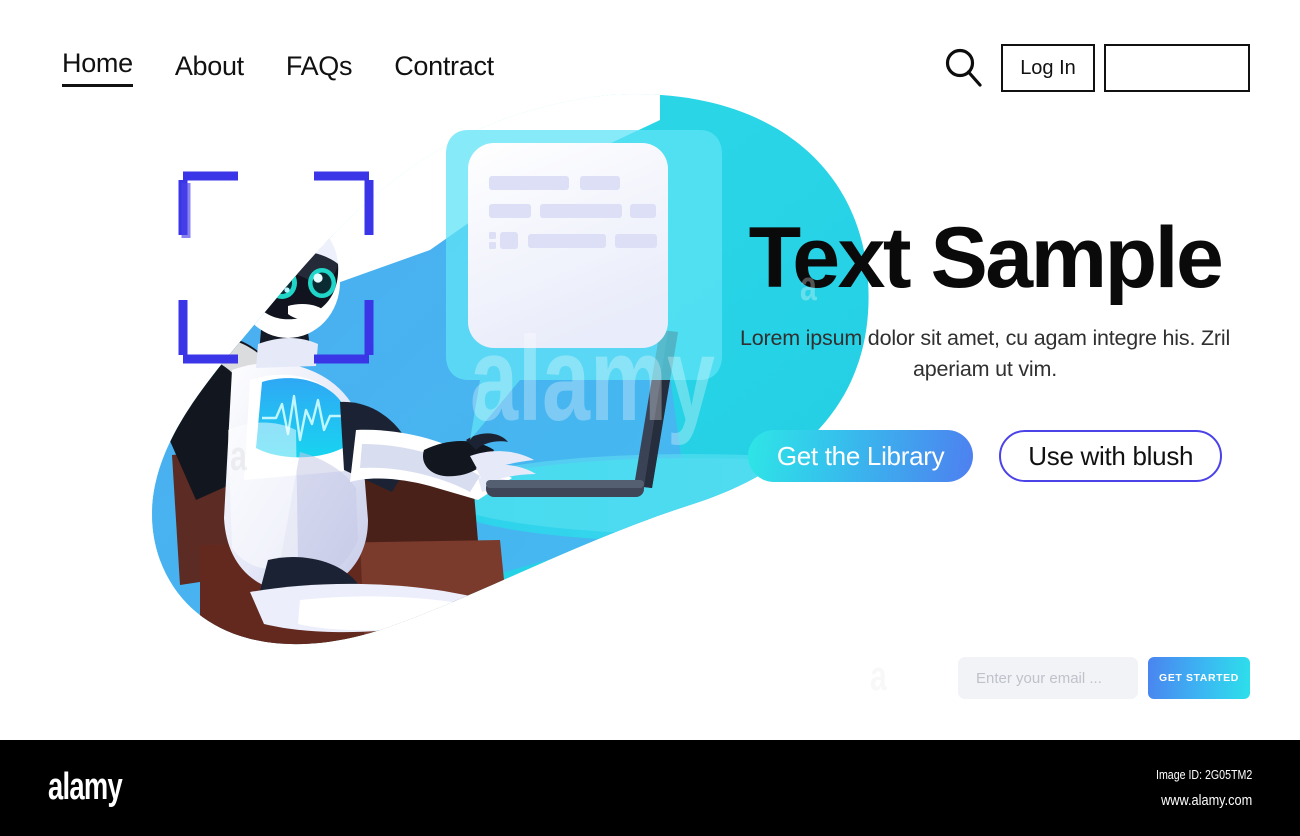  Describe the element at coordinates (964, 68) in the screenshot. I see `search-icon` at that location.